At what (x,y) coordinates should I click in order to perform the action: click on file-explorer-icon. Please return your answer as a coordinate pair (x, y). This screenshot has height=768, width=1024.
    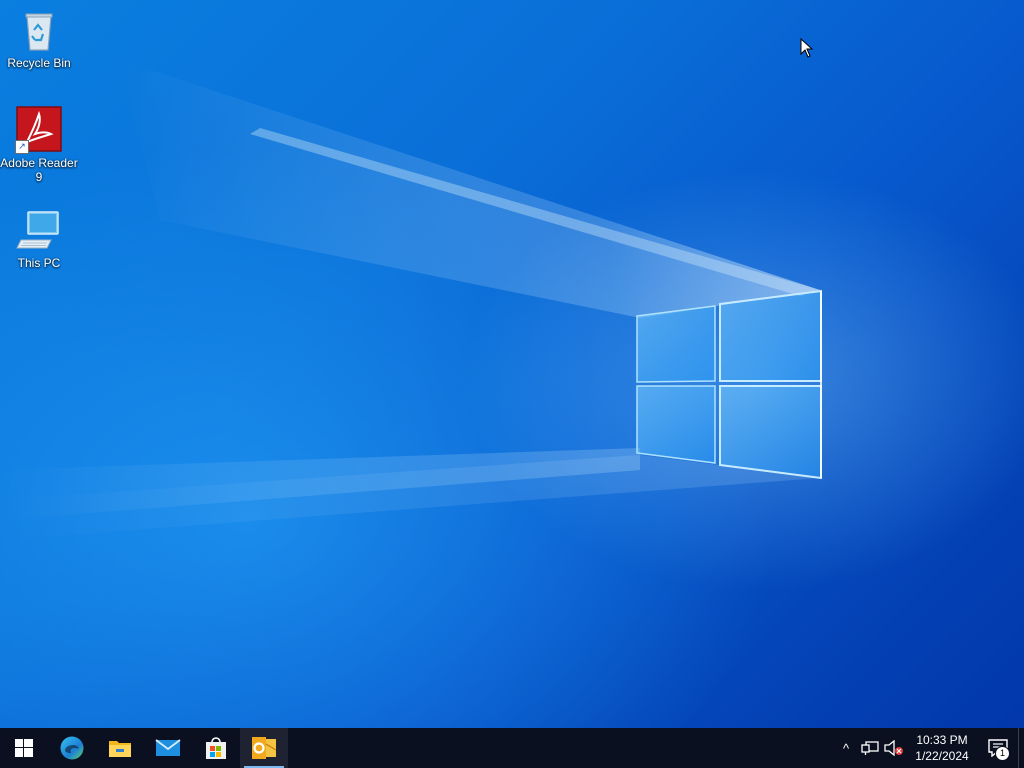
    Looking at the image, I should click on (120, 749).